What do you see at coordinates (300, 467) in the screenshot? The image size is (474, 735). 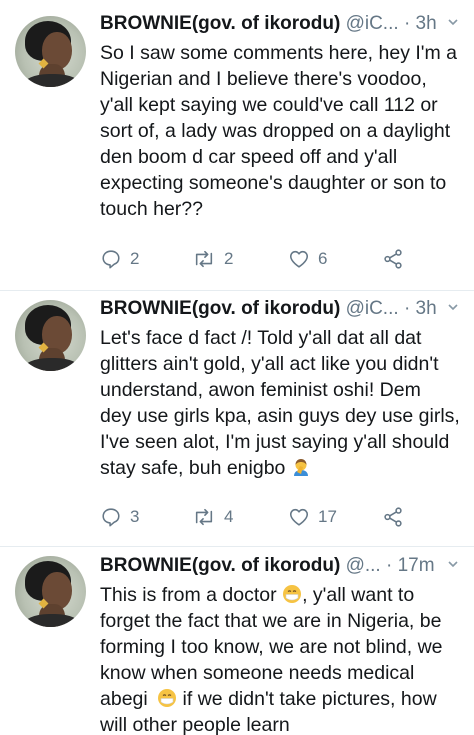 I see `facepalm-emoji-icon` at bounding box center [300, 467].